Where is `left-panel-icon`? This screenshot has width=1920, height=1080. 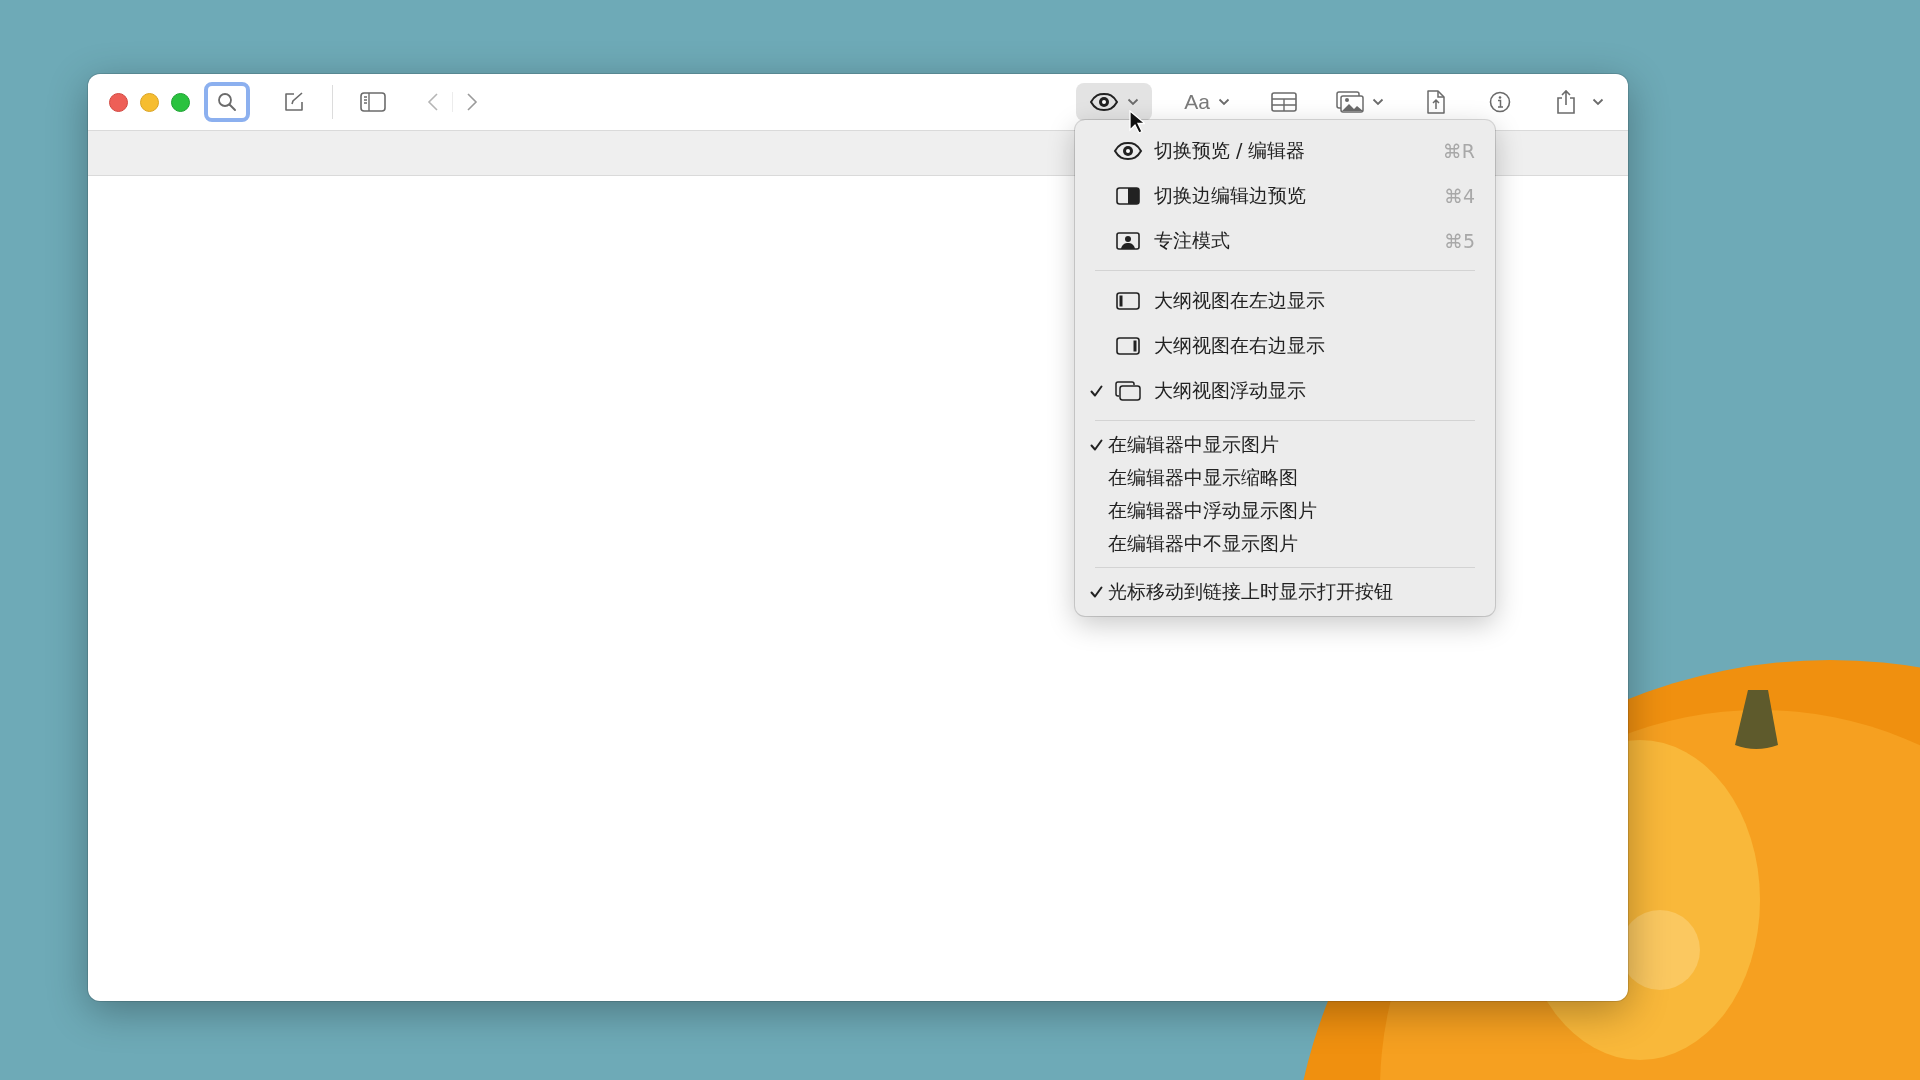 left-panel-icon is located at coordinates (1128, 300).